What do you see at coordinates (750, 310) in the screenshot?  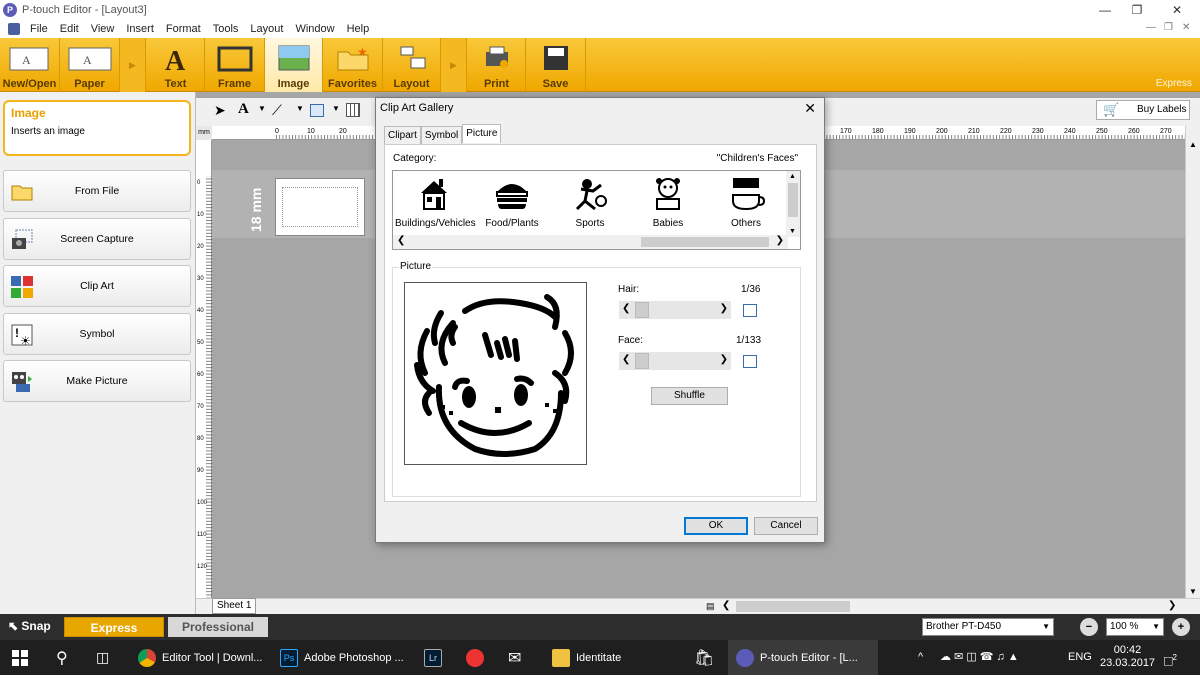 I see `hair-list-icon` at bounding box center [750, 310].